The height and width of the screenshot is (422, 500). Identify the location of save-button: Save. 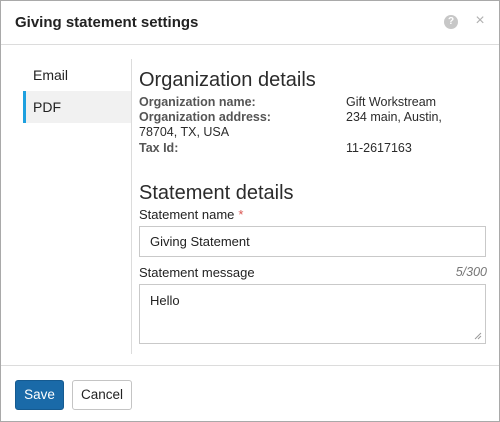
(39, 395).